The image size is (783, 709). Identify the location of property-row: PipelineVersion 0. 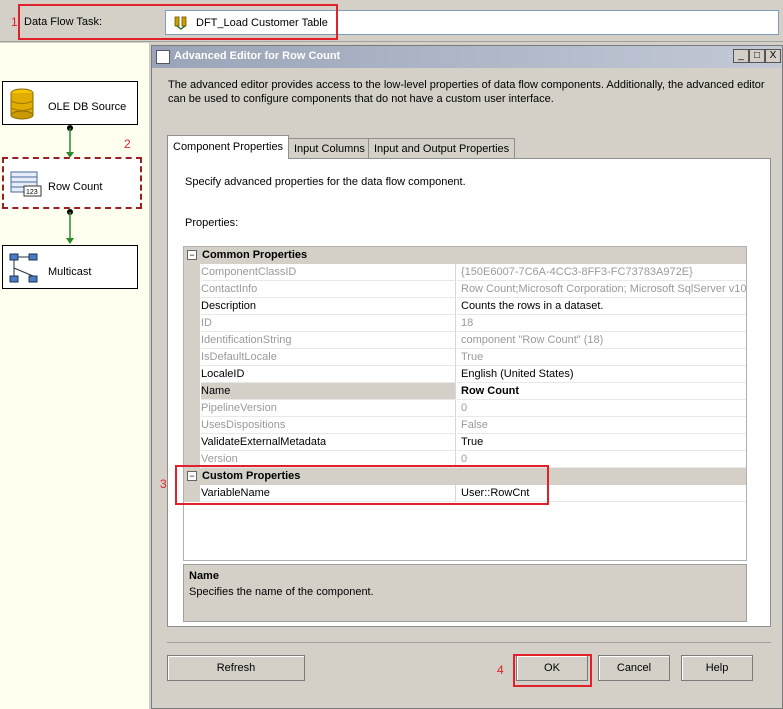
(465, 408).